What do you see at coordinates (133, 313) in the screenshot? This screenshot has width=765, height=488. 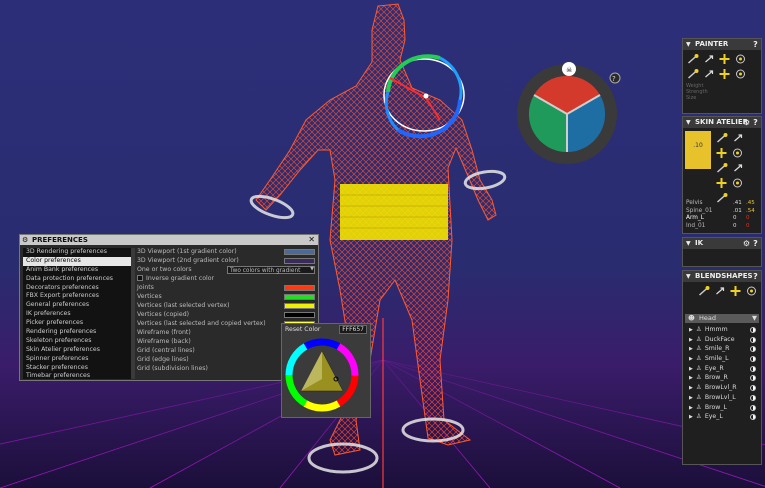 I see `preferences-list-scrollbar` at bounding box center [133, 313].